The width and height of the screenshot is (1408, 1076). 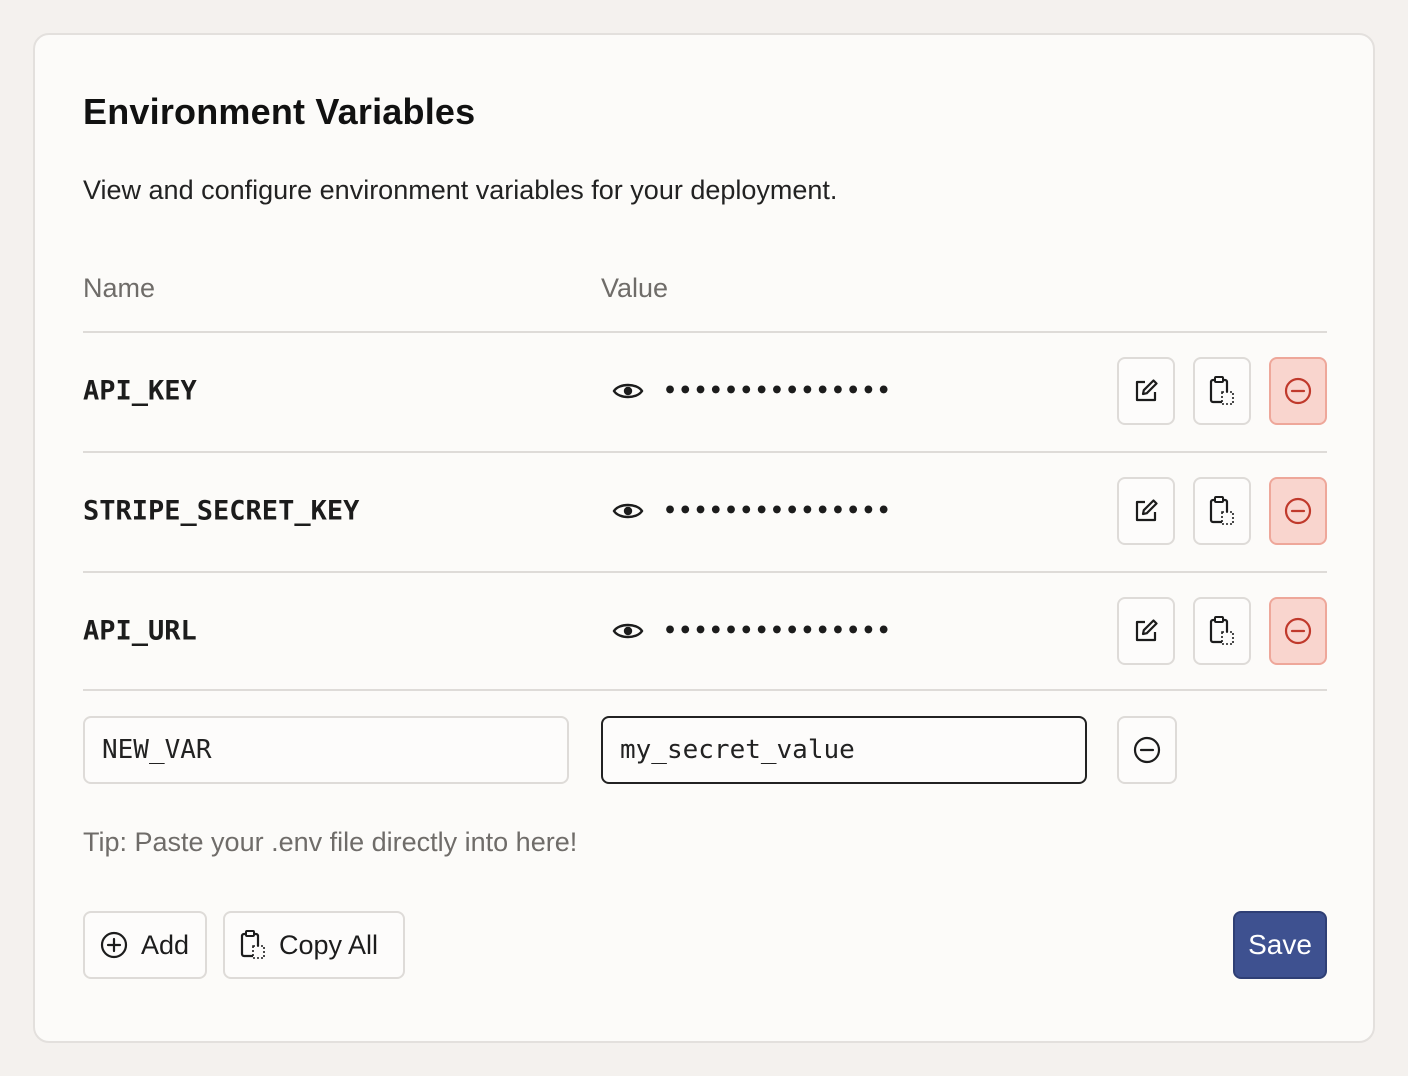 I want to click on copy-all-button-label: Copy All, so click(x=329, y=944).